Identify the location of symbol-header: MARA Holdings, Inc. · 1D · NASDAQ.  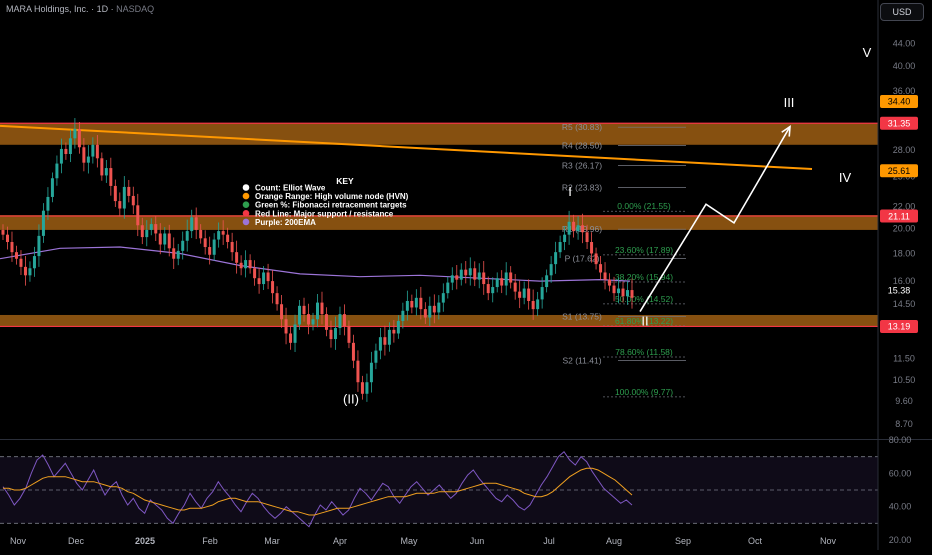
(80, 9).